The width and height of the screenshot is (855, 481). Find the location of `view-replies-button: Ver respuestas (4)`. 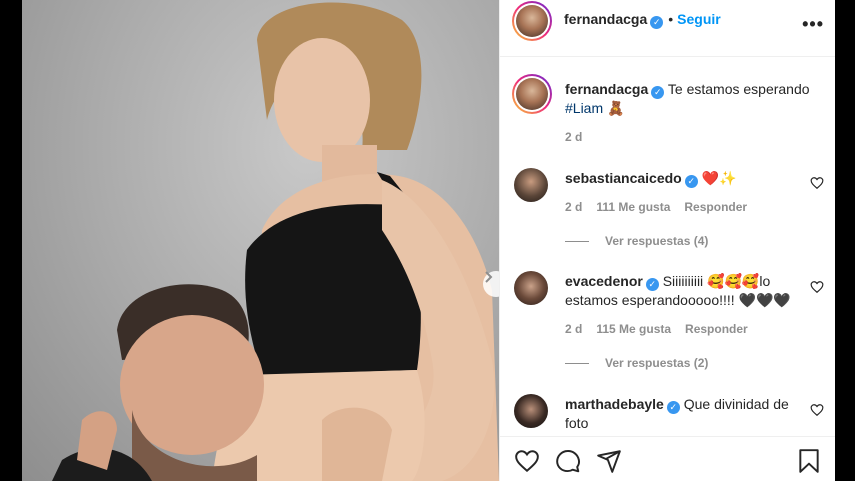

view-replies-button: Ver respuestas (4) is located at coordinates (636, 241).